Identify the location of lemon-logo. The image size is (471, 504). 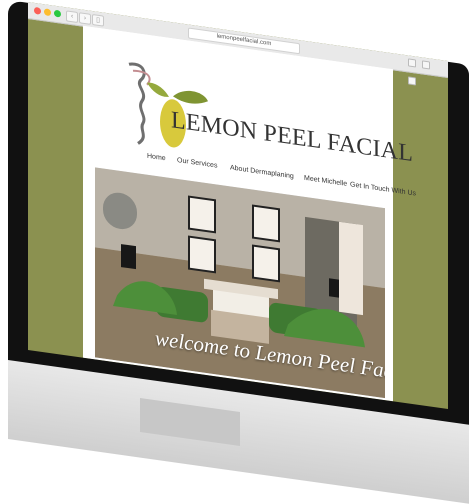
(168, 105).